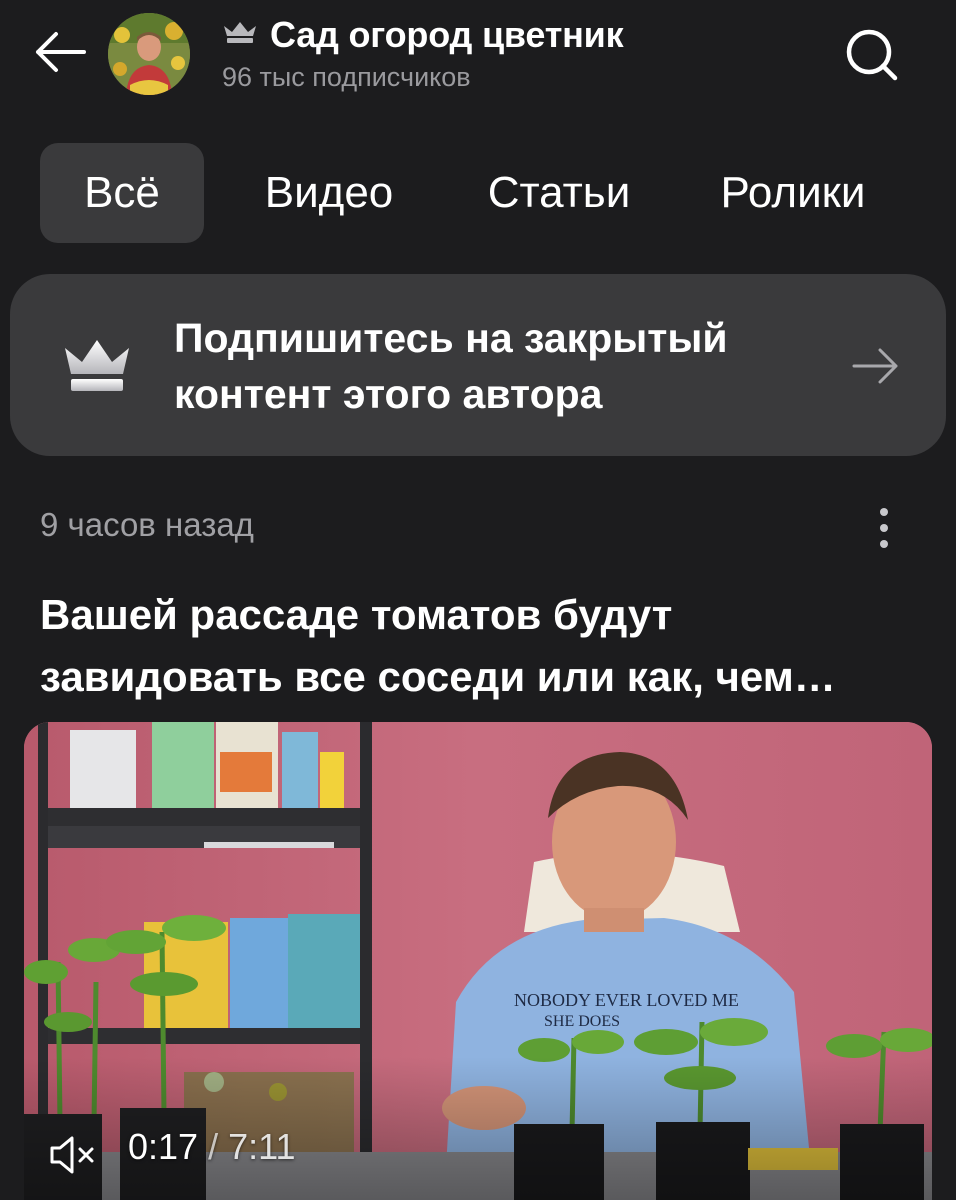  Describe the element at coordinates (329, 193) in the screenshot. I see `tab-video: Видео` at that location.